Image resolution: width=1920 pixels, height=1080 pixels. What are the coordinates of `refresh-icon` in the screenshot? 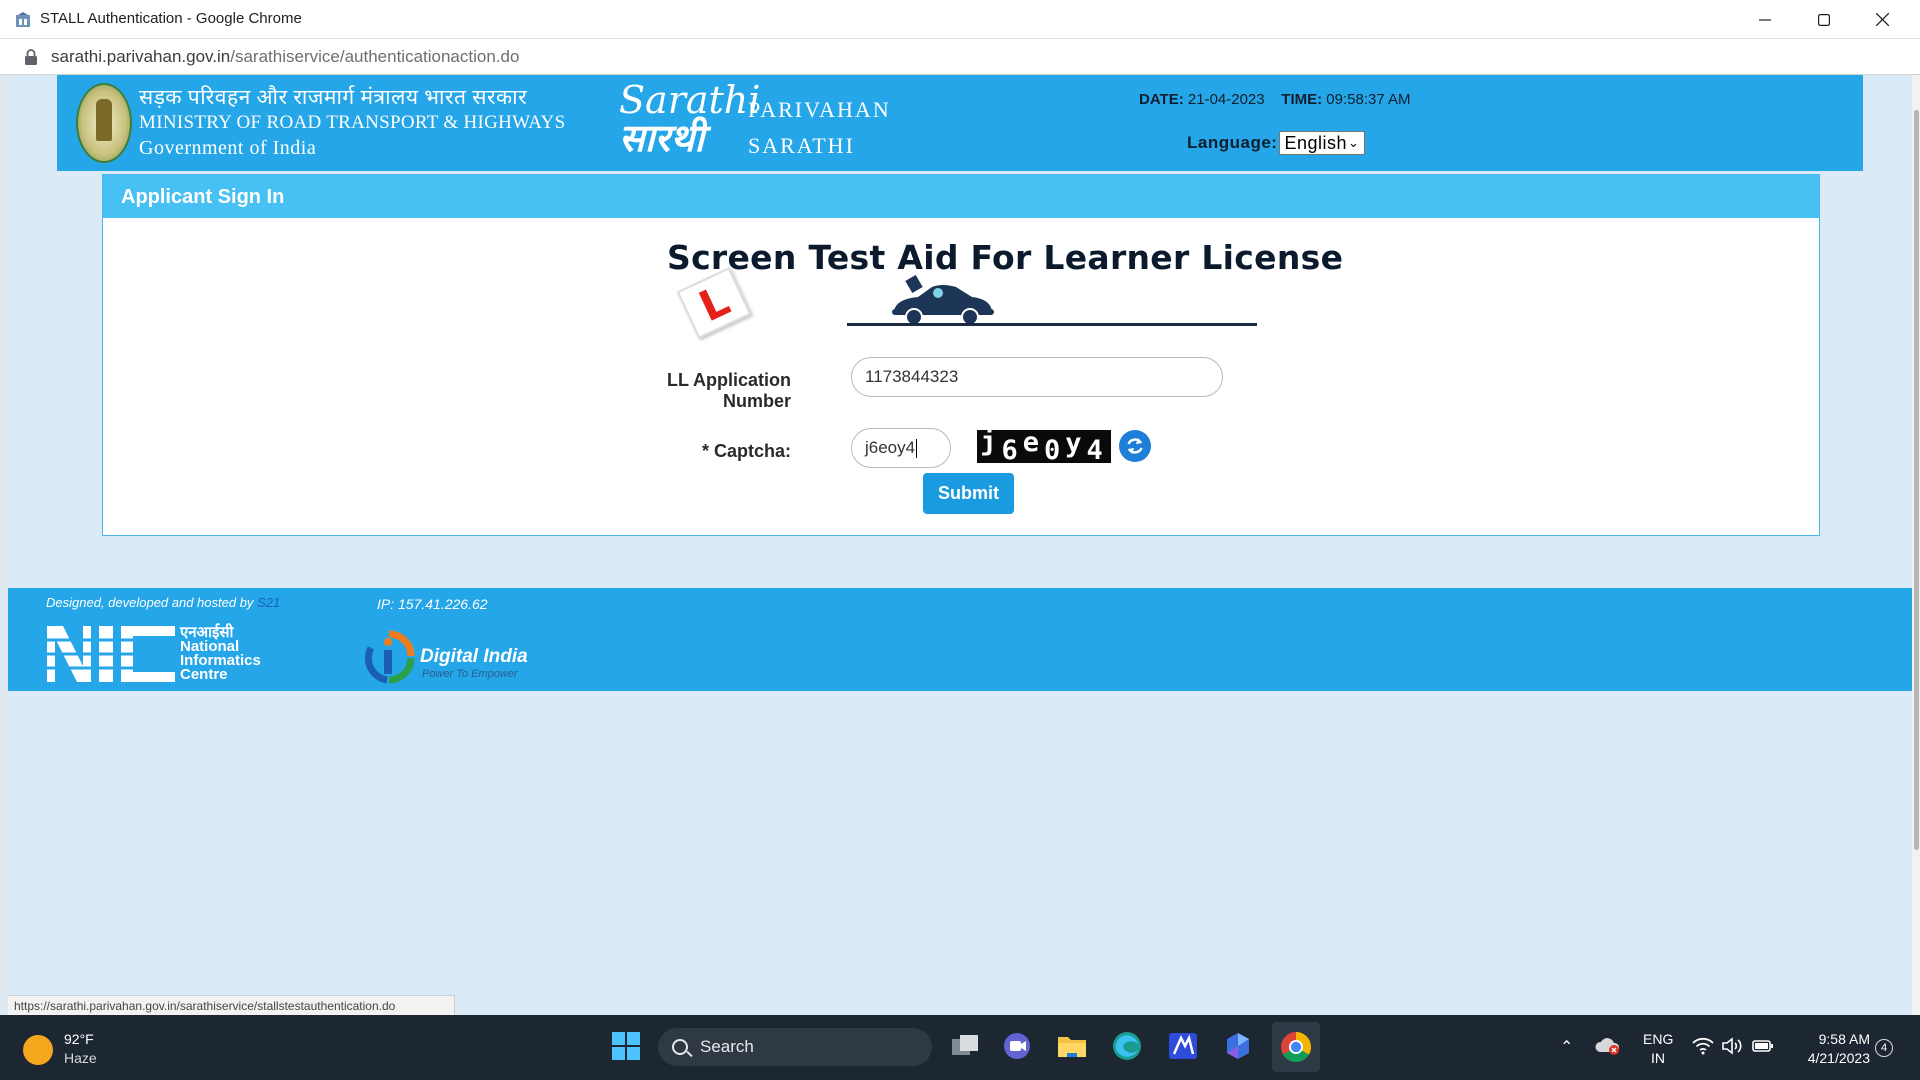 It's located at (1135, 446).